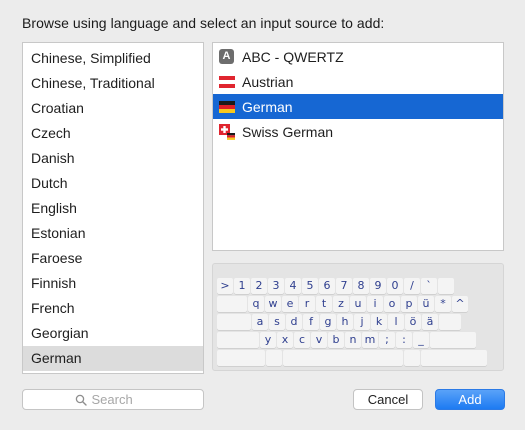 Image resolution: width=525 pixels, height=430 pixels. I want to click on keyboard-key: f, so click(311, 322).